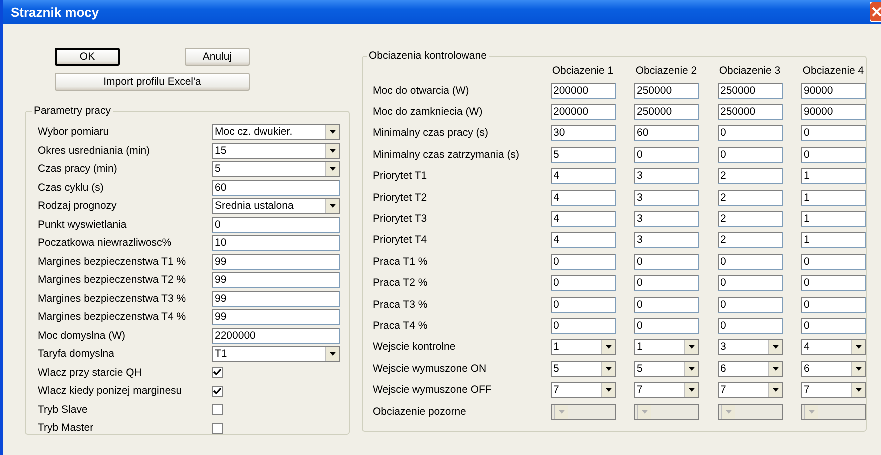 The image size is (881, 455). Describe the element at coordinates (71, 188) in the screenshot. I see `field-label: Czas cyklu (s)` at that location.